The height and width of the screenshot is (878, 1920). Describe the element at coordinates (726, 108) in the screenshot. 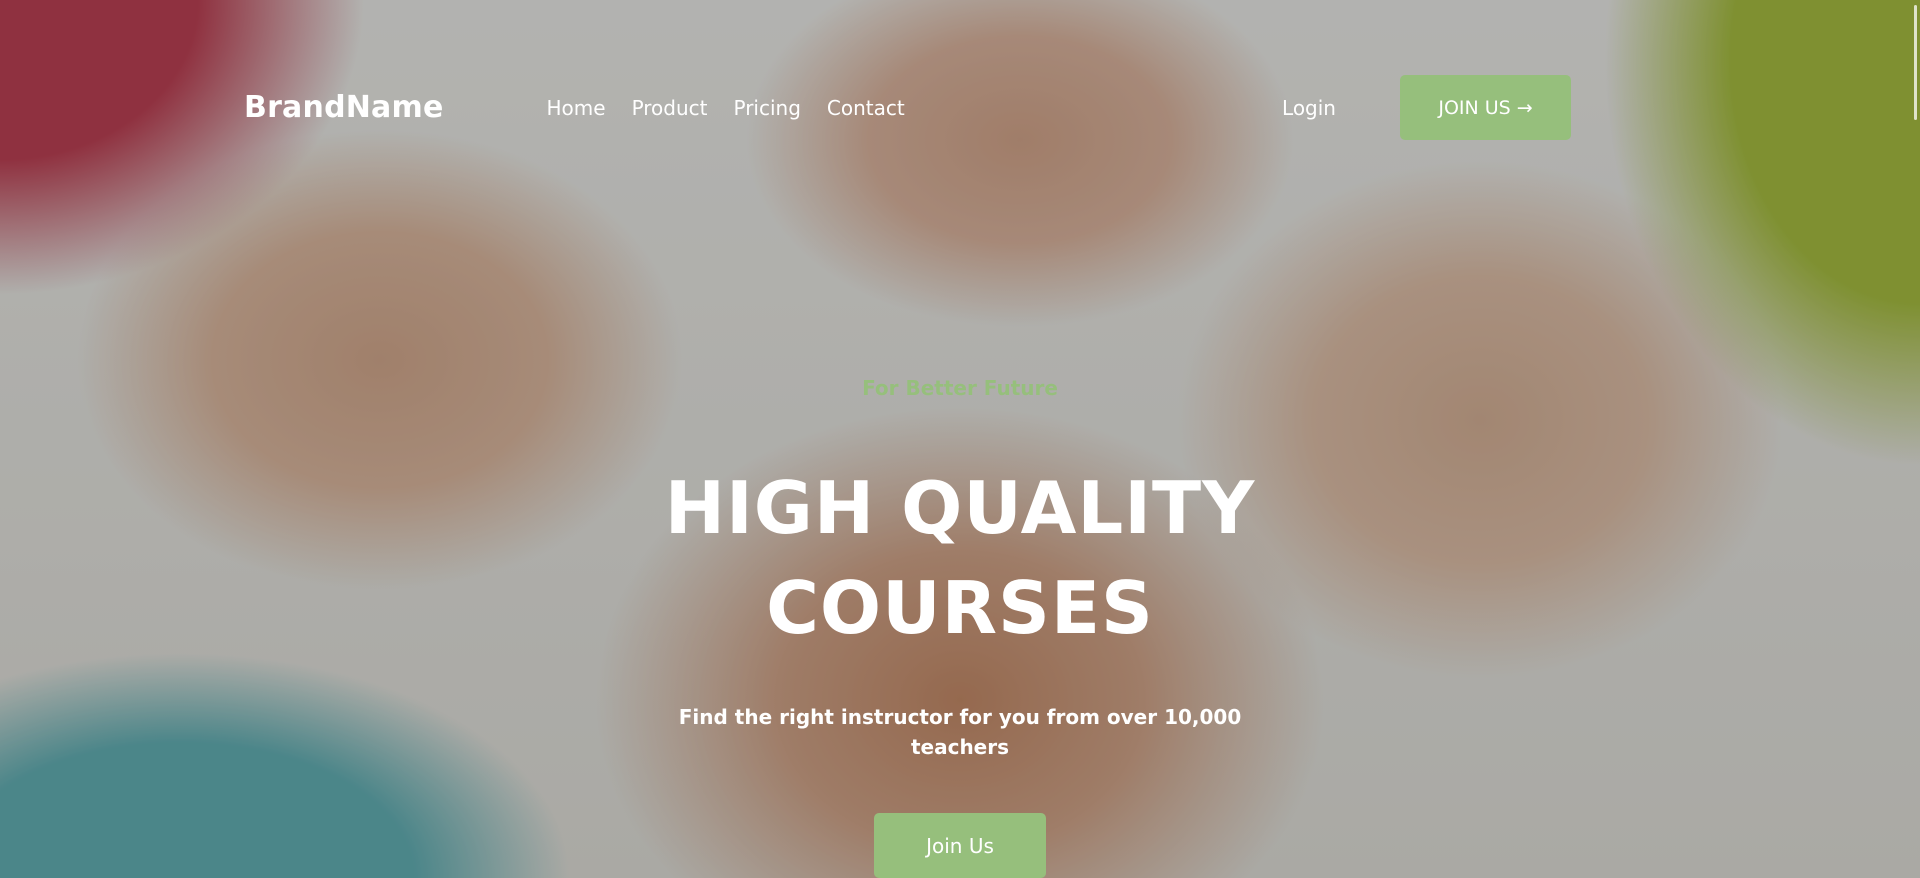

I see `main-nav: Home Product Pricing Contact` at that location.